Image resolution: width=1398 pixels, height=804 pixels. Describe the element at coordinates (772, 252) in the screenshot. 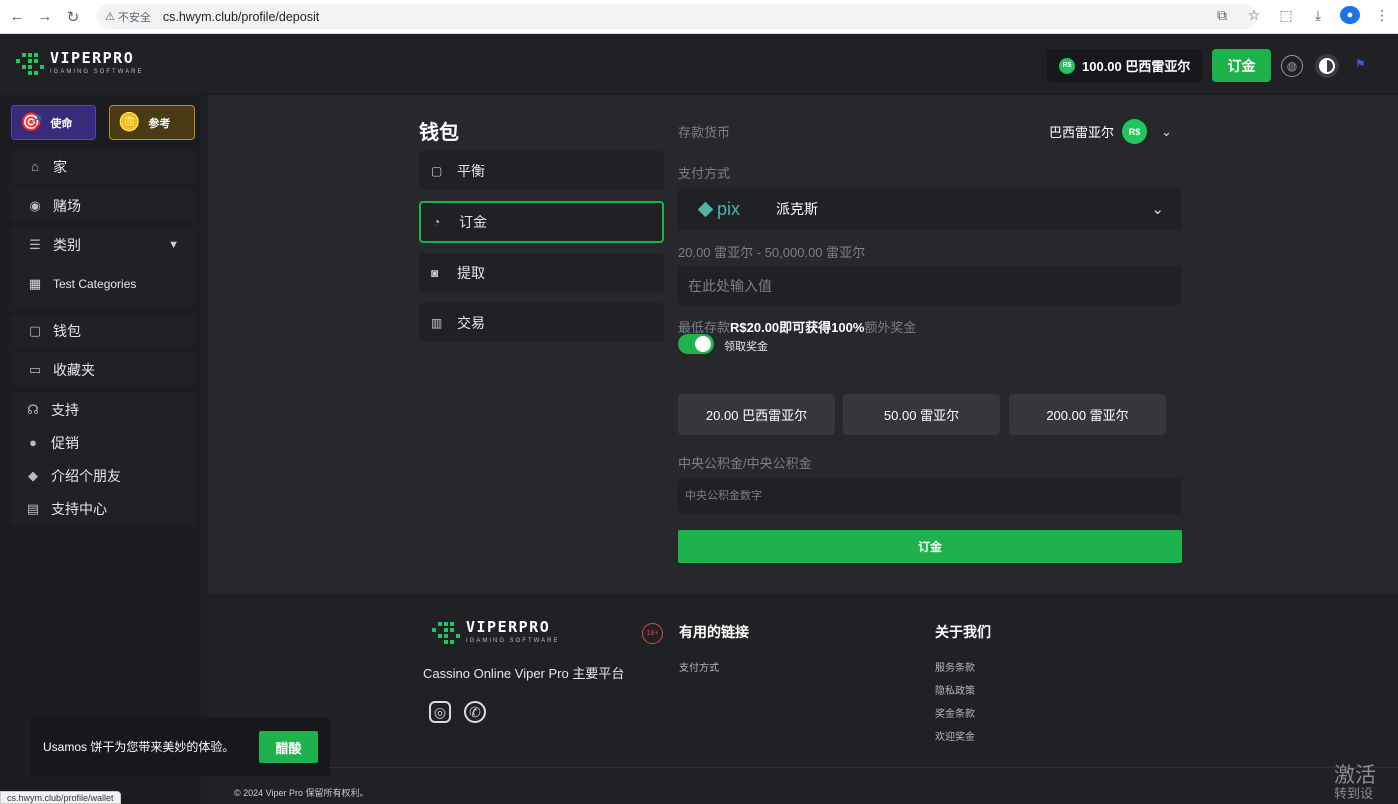

I see `amount-range-label: 20.00 雷亚尔 - 50,000.00 雷亚尔` at that location.